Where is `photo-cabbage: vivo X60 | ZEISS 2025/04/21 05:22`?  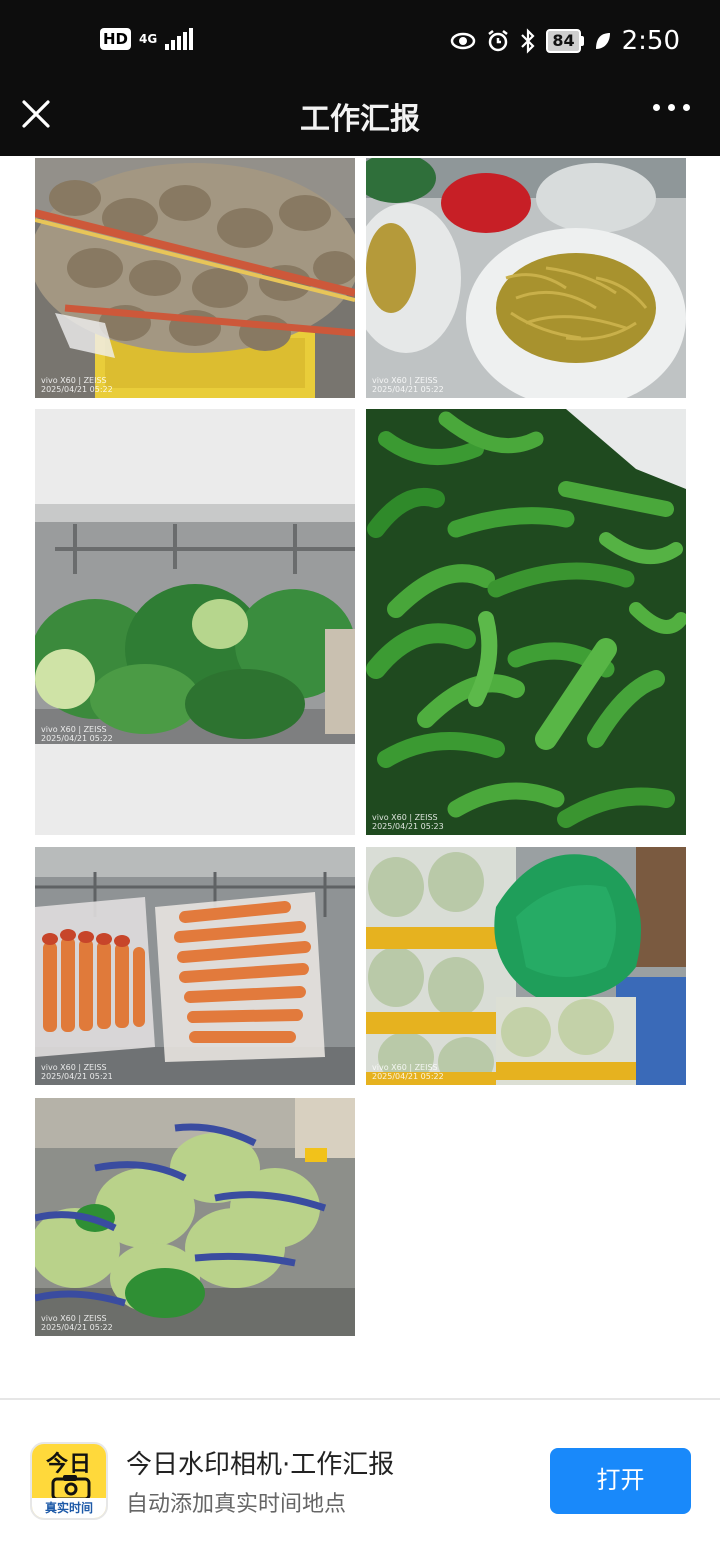 photo-cabbage: vivo X60 | ZEISS 2025/04/21 05:22 is located at coordinates (195, 622).